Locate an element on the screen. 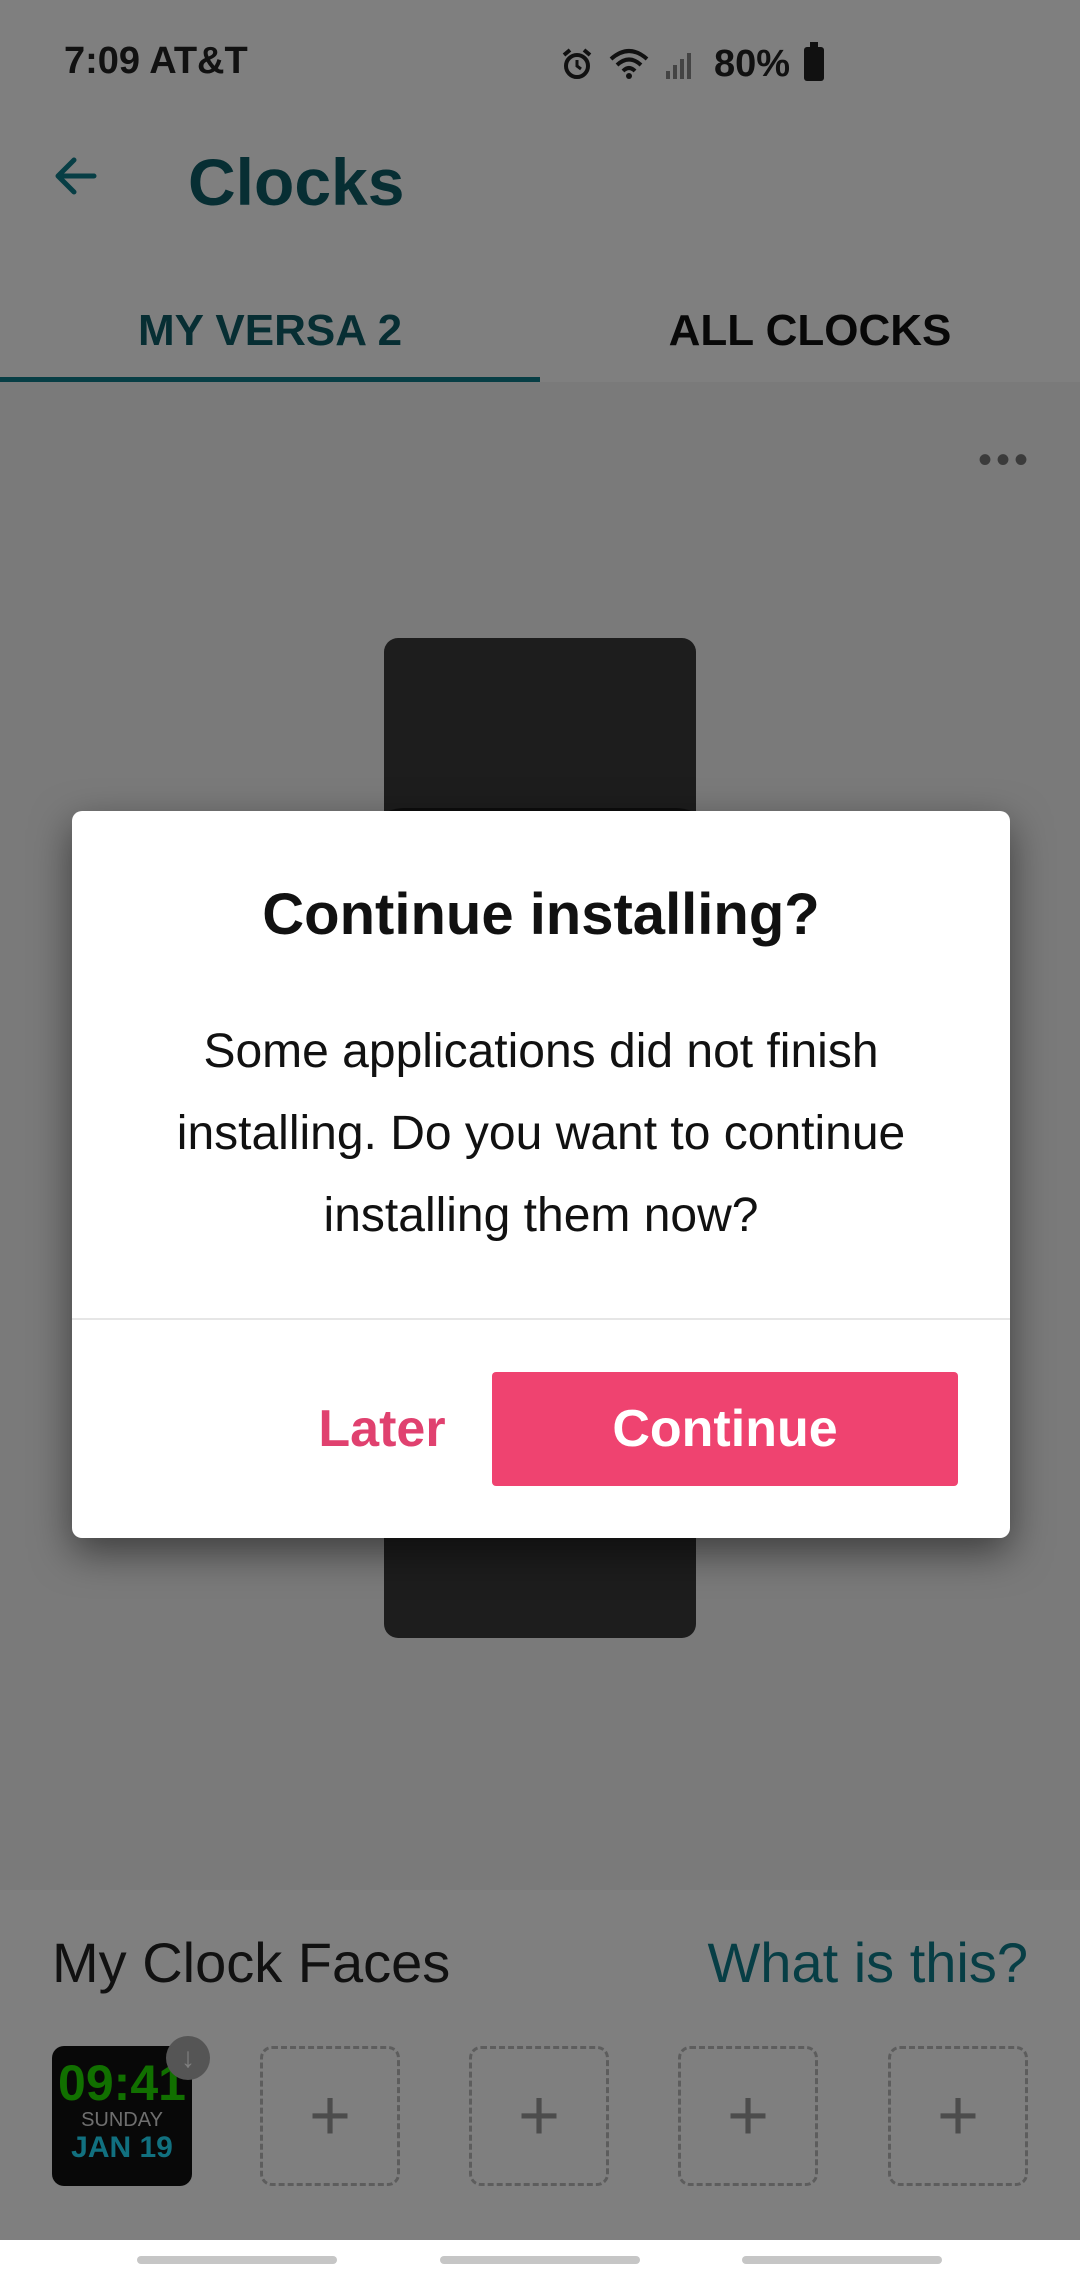 The image size is (1080, 2280). nav-home is located at coordinates (540, 2260).